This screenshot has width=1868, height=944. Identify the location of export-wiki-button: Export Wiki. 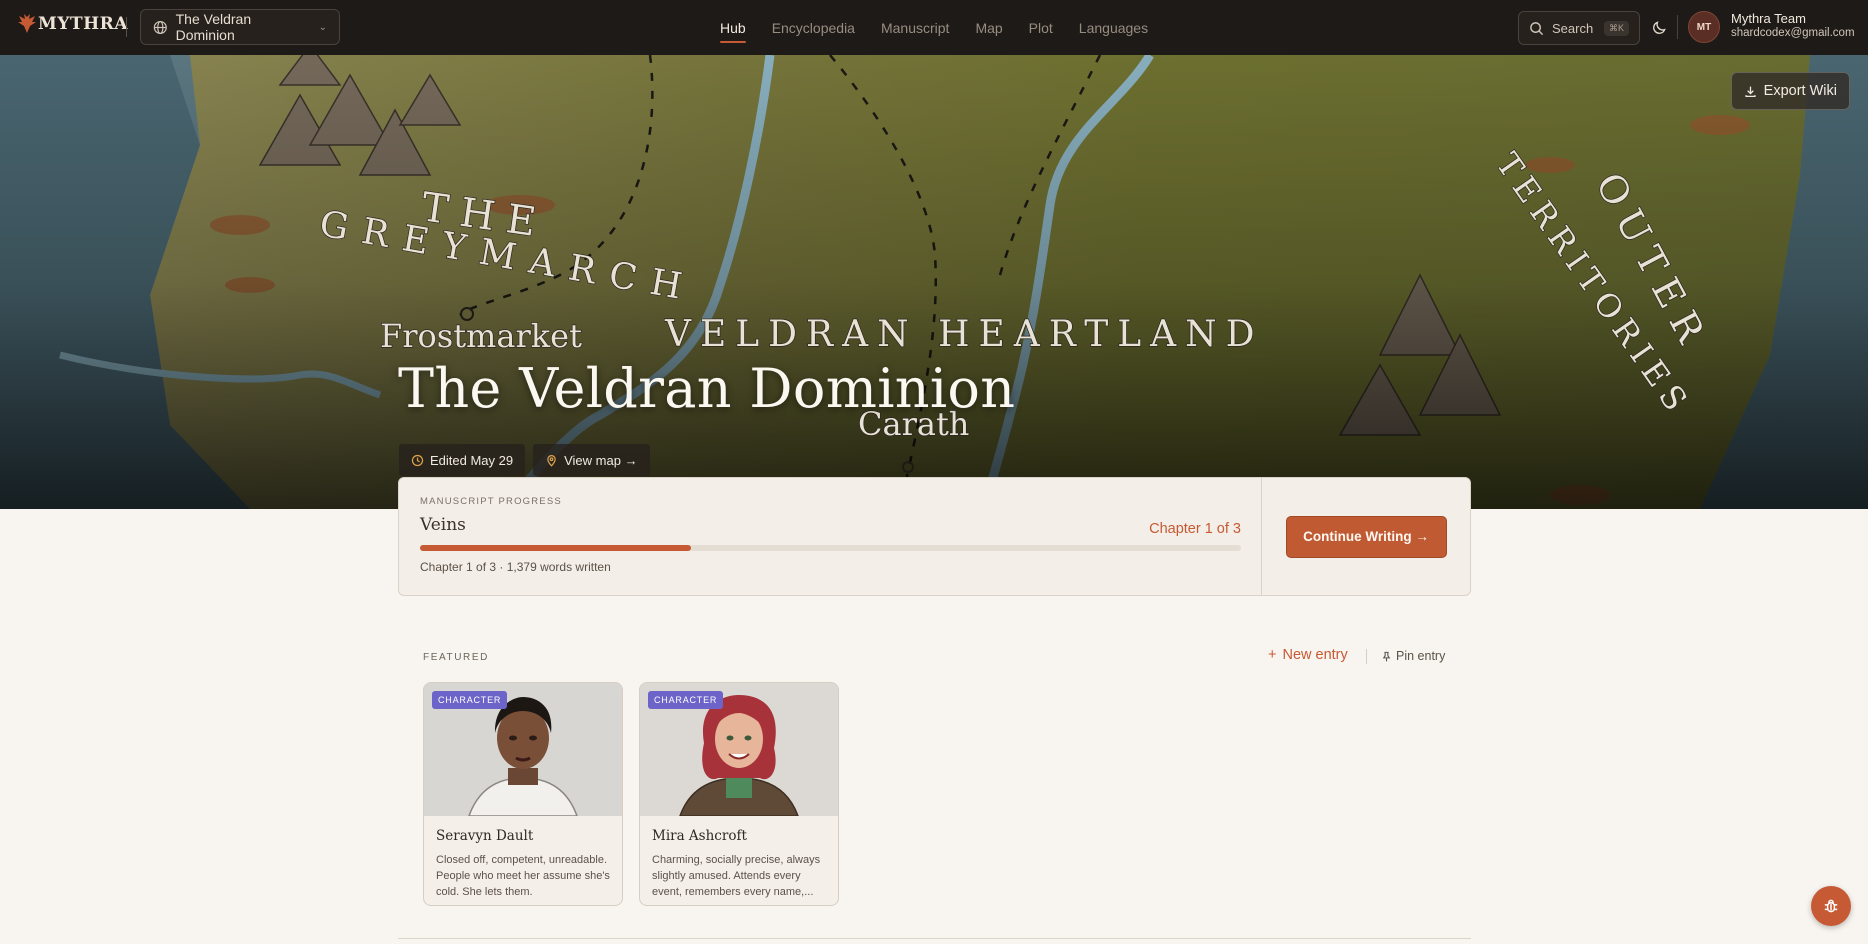
(1790, 91).